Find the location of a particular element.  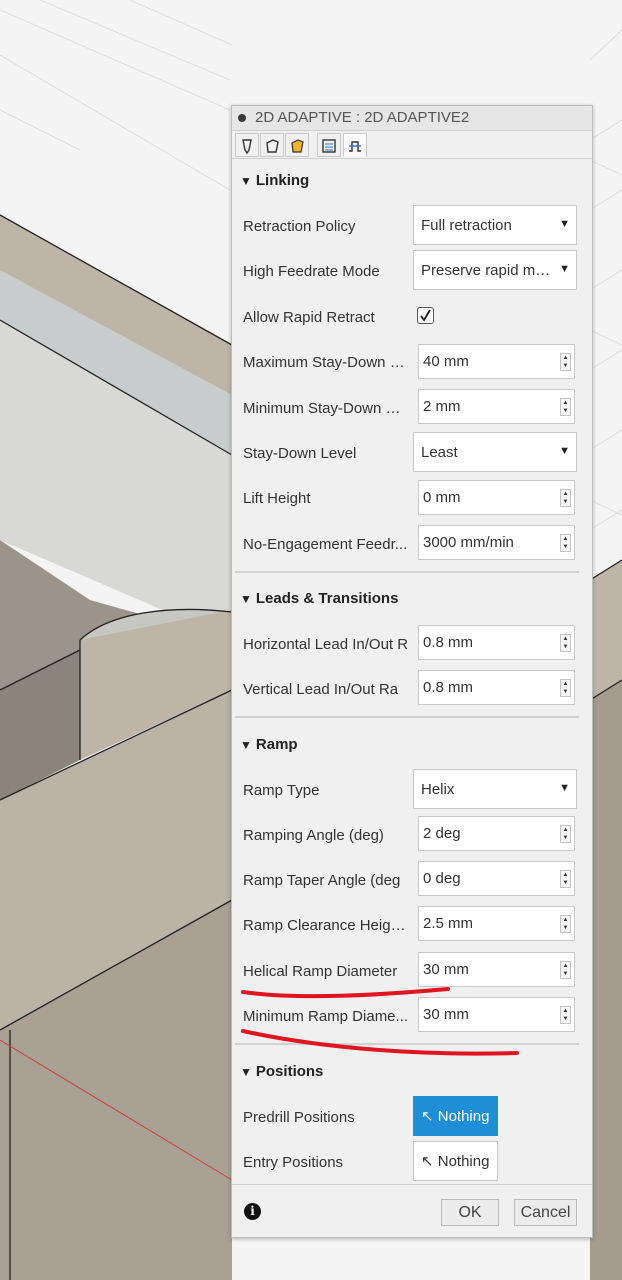

entry-positions-label: Entry Positions is located at coordinates (293, 1162).